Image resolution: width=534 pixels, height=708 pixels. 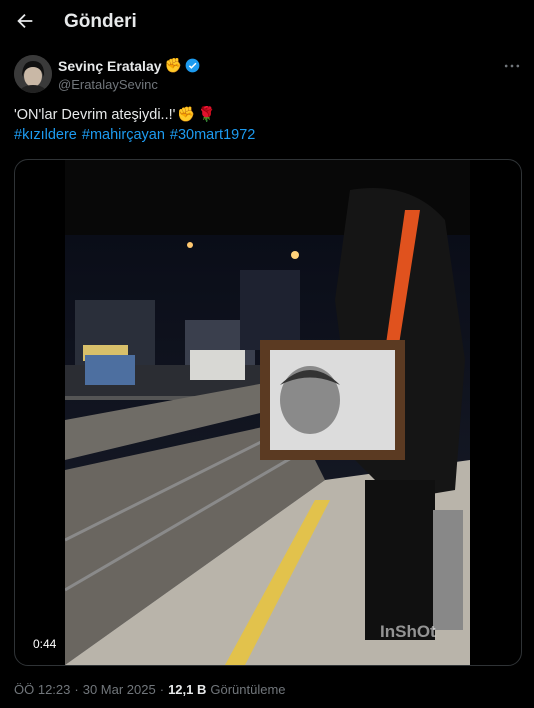 What do you see at coordinates (100, 21) in the screenshot?
I see `page-title: Gönderi` at bounding box center [100, 21].